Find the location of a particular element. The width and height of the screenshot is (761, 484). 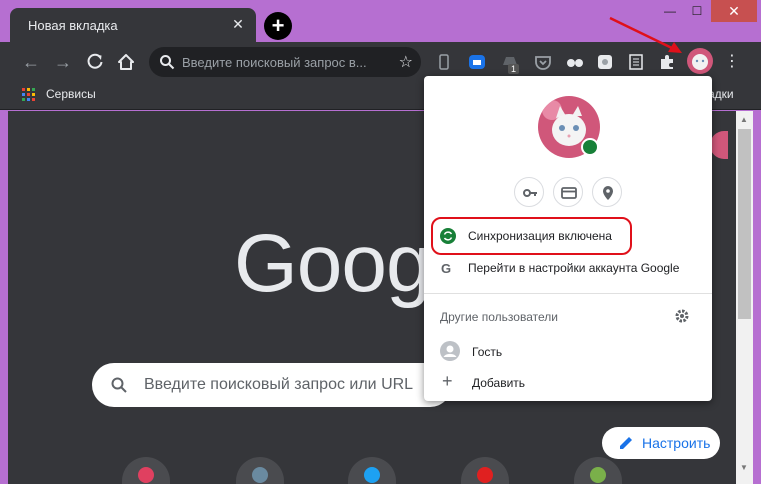

sync-status-label: Синхронизация включена is located at coordinates (540, 236).